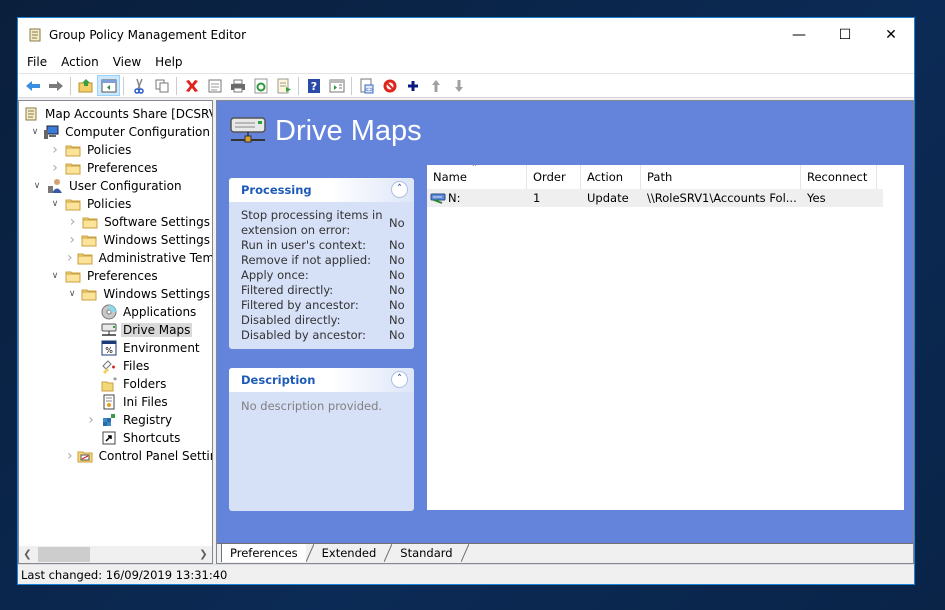 This screenshot has height=610, width=945. I want to click on tree-item: › Software Settings, so click(115, 222).